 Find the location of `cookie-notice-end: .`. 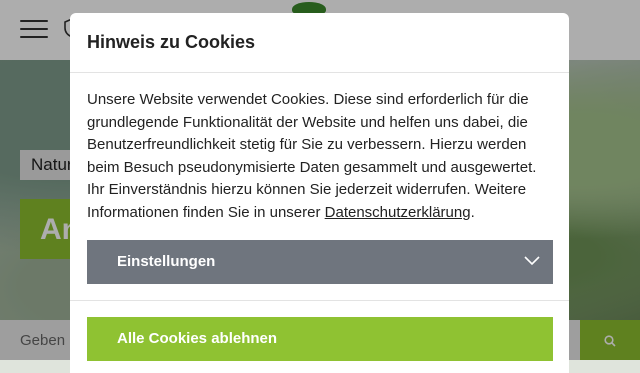

cookie-notice-end: . is located at coordinates (472, 212).